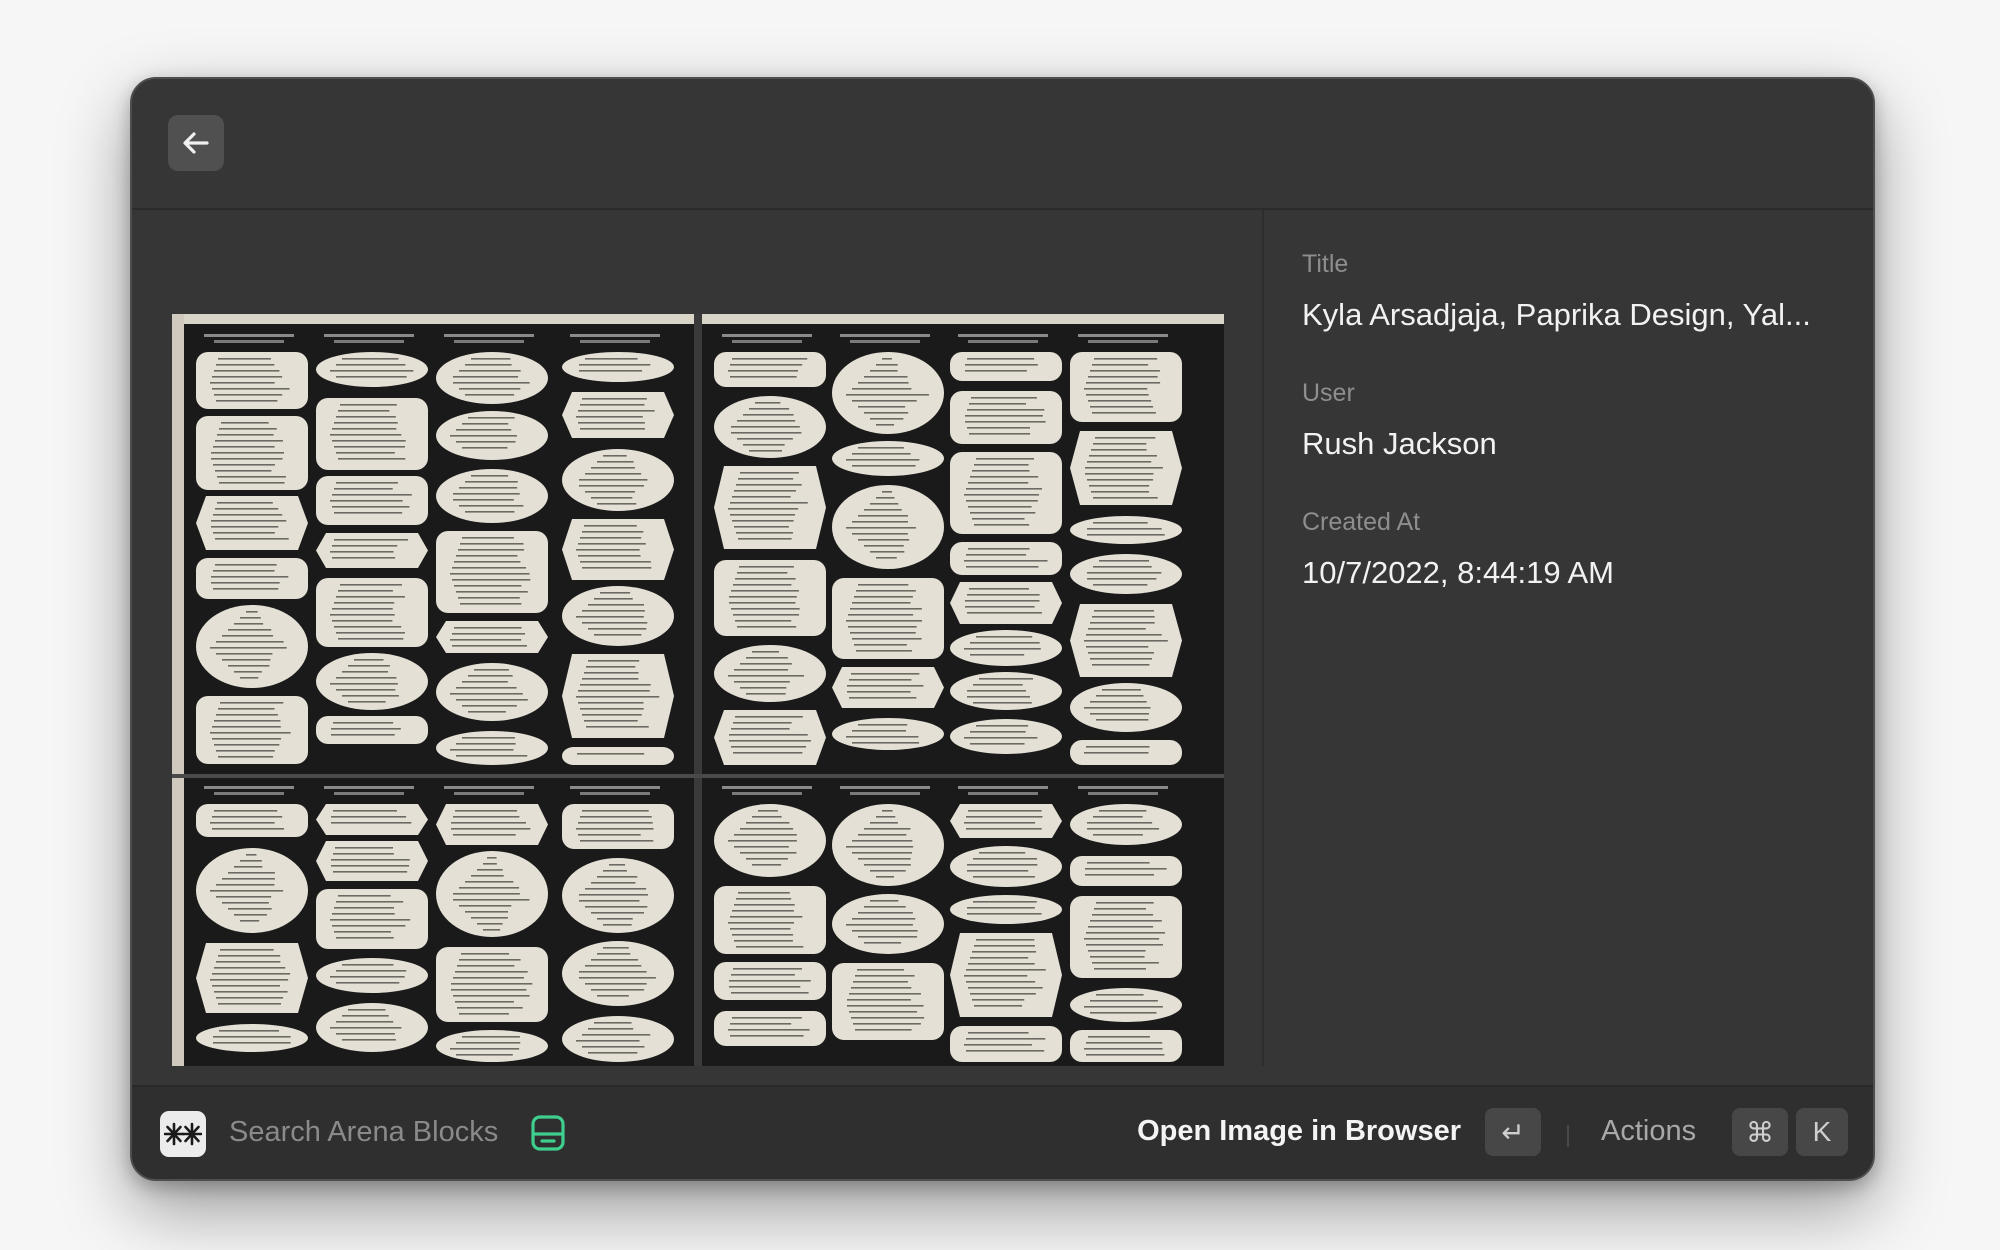 Image resolution: width=2000 pixels, height=1250 pixels. I want to click on created-at-label: Created At, so click(1361, 522).